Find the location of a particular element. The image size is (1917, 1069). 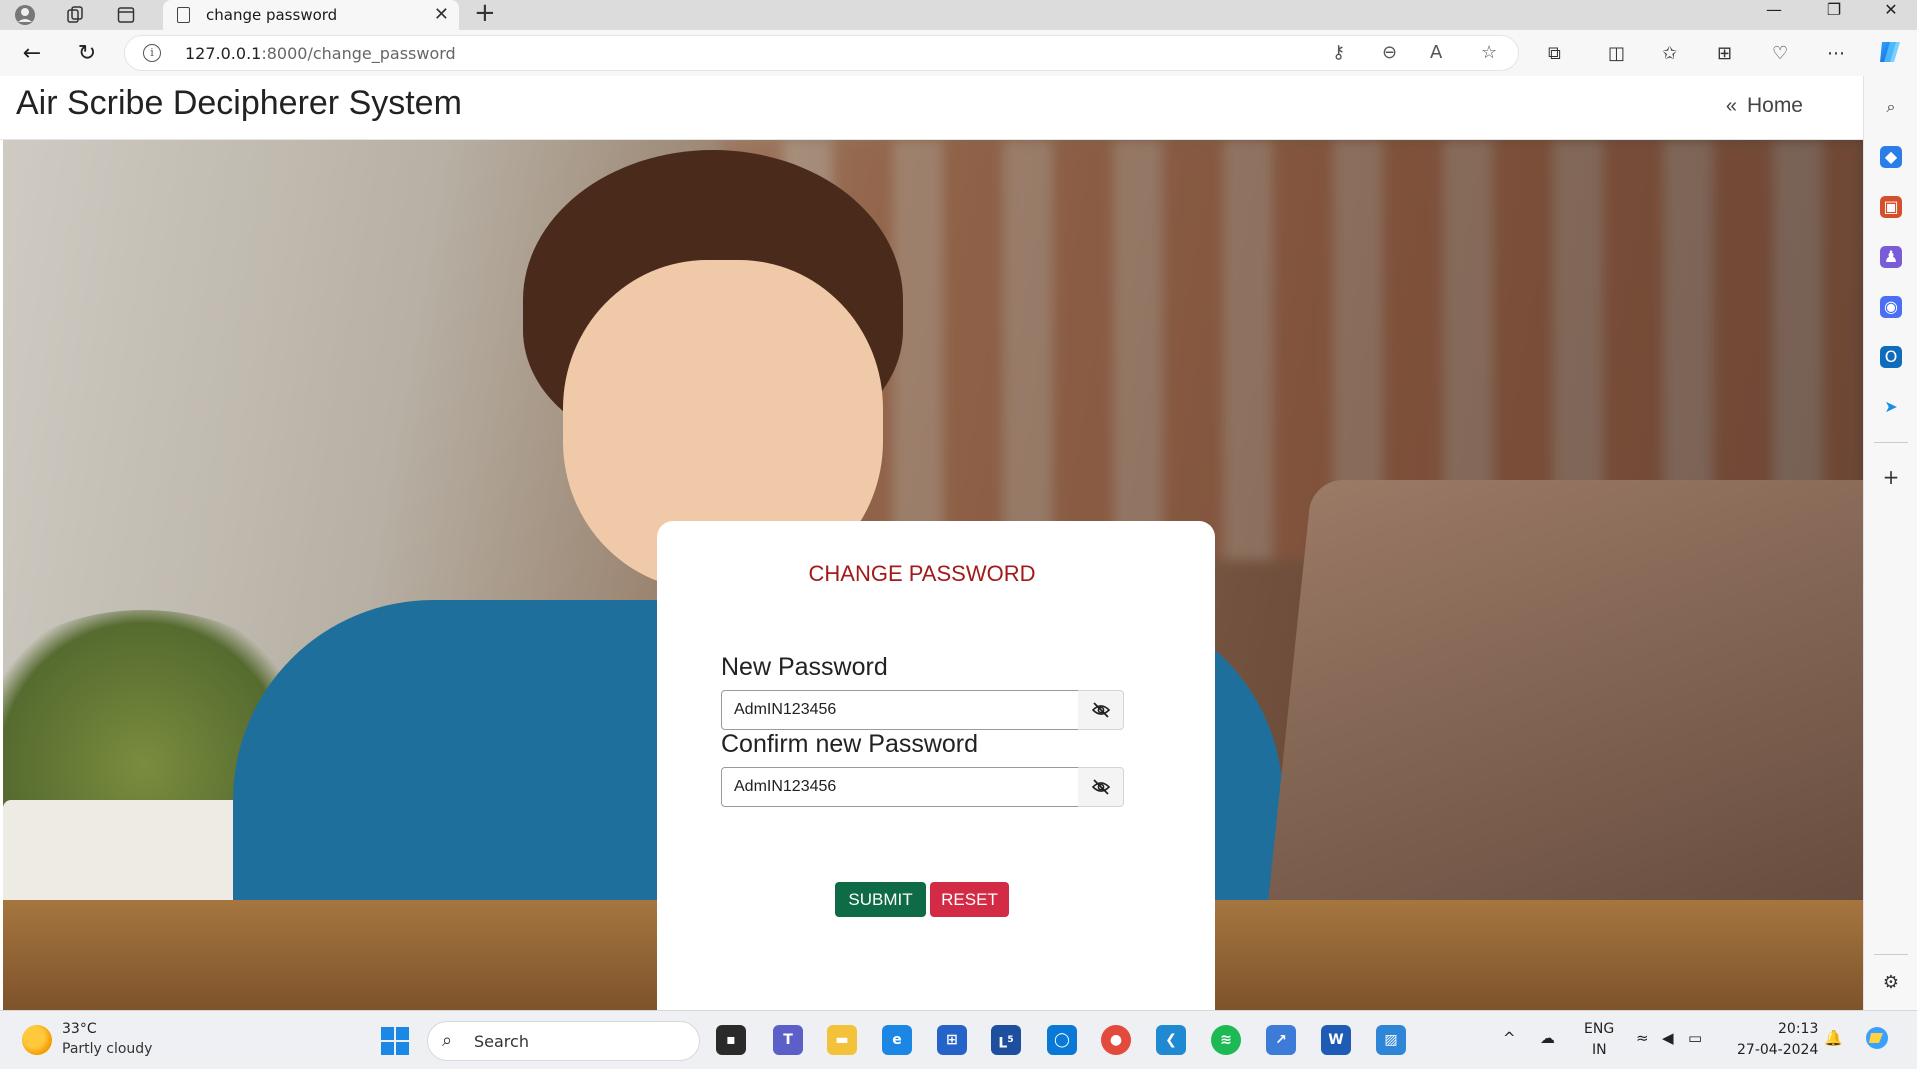

double-chevron-left-icon: « is located at coordinates (1731, 106).